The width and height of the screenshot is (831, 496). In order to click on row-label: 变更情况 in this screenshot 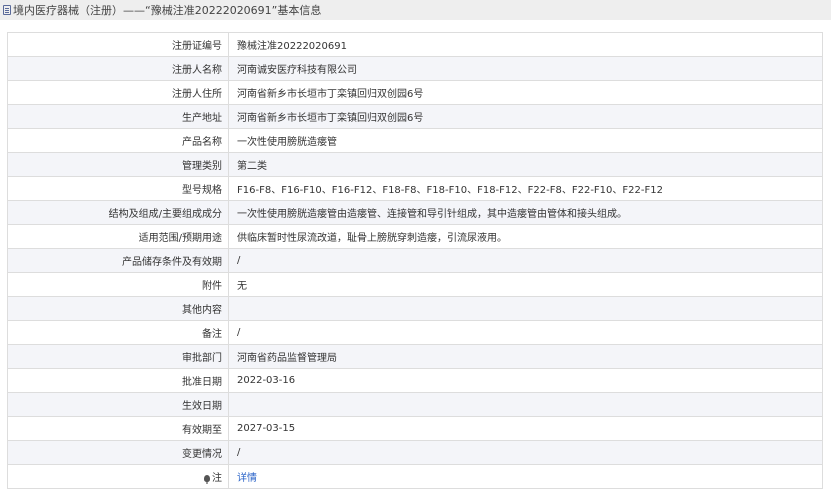, I will do `click(118, 452)`.